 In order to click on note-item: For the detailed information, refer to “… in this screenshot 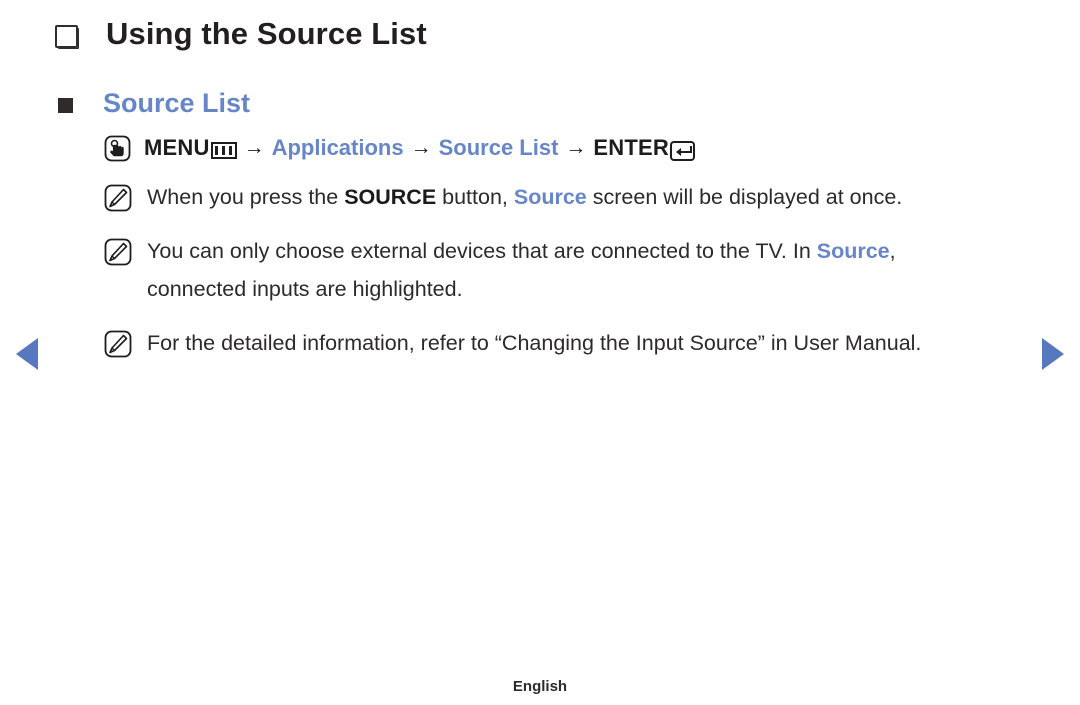, I will do `click(554, 343)`.